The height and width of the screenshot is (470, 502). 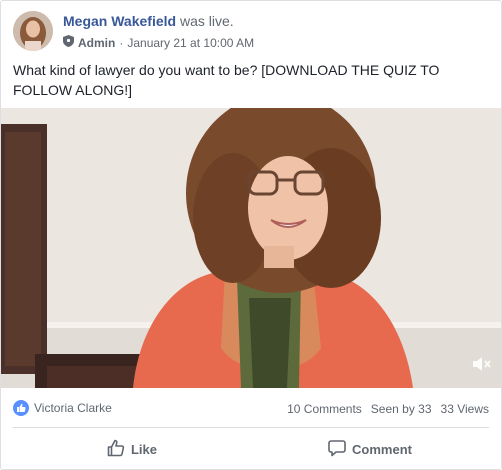 I want to click on comment-bubble-icon, so click(x=337, y=449).